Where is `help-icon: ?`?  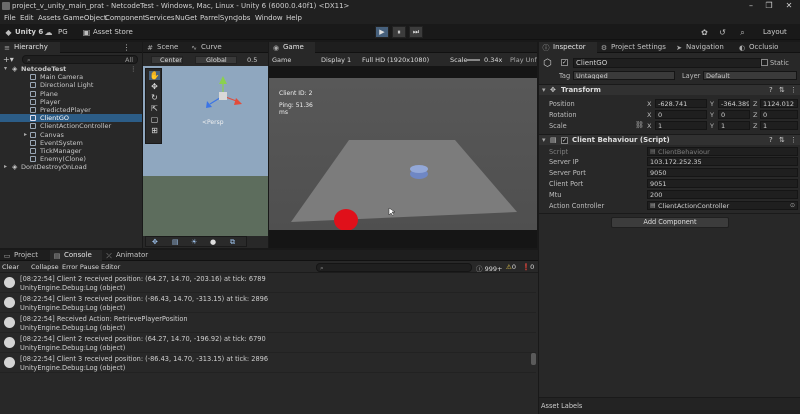 help-icon: ? is located at coordinates (771, 90).